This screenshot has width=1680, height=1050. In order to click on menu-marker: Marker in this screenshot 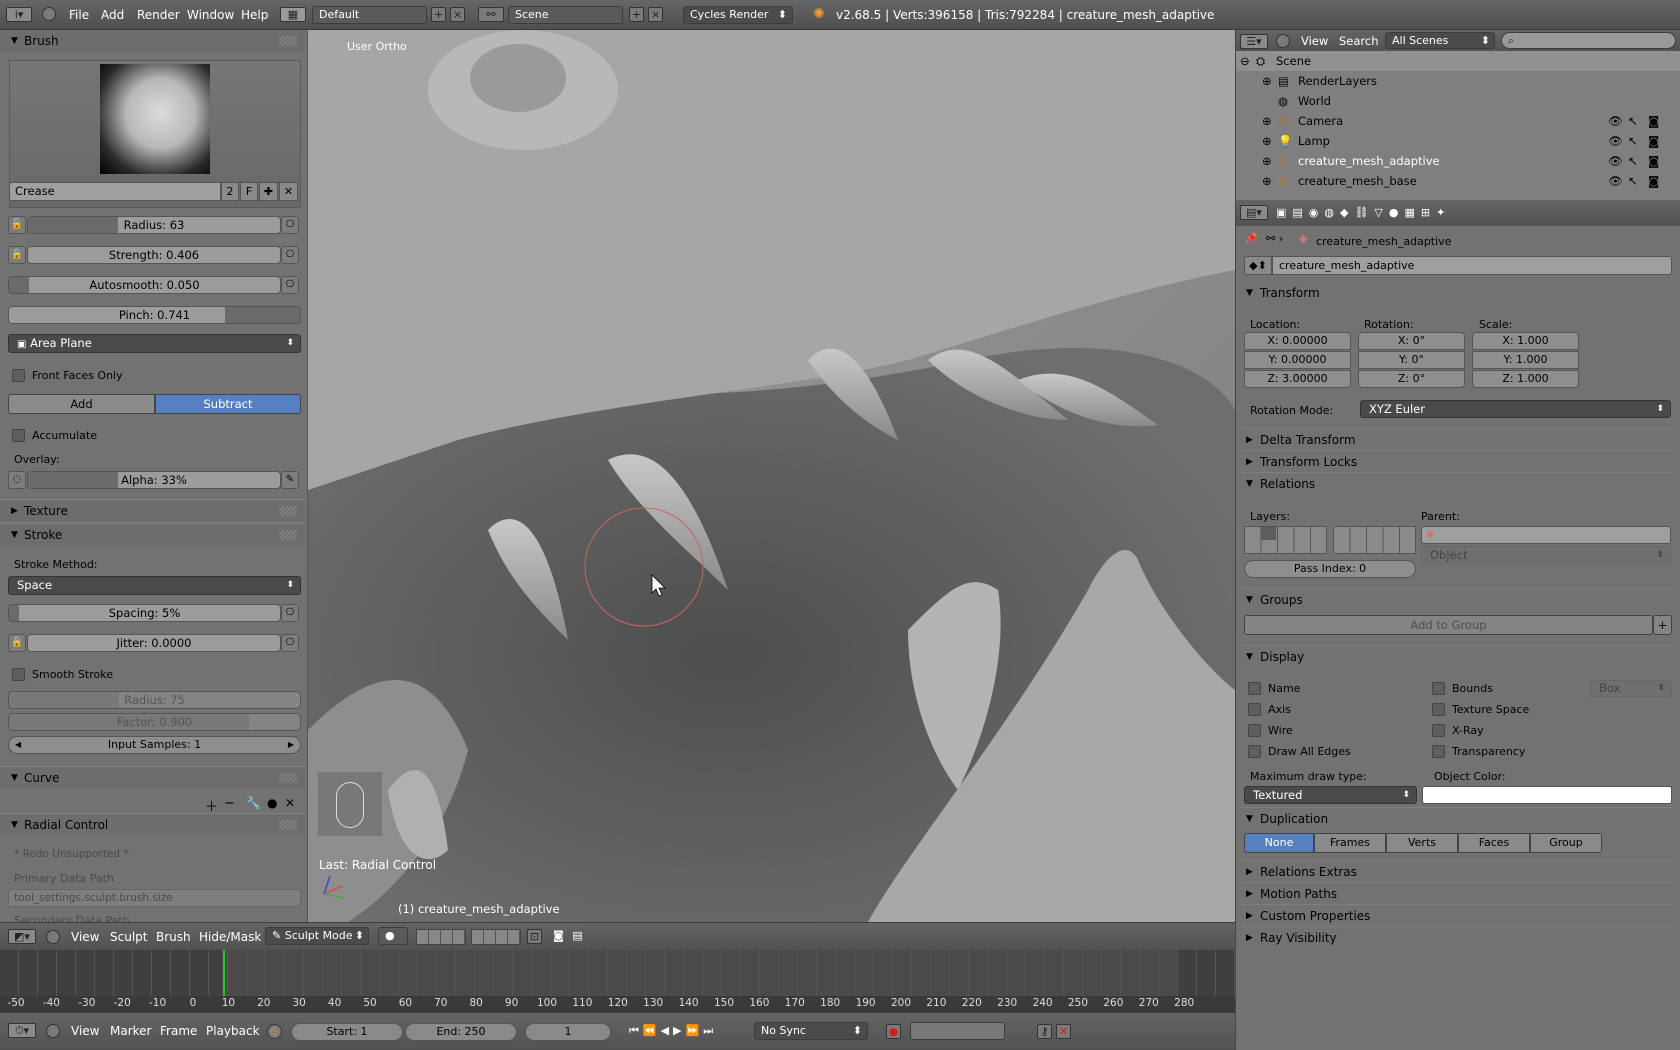, I will do `click(130, 1031)`.